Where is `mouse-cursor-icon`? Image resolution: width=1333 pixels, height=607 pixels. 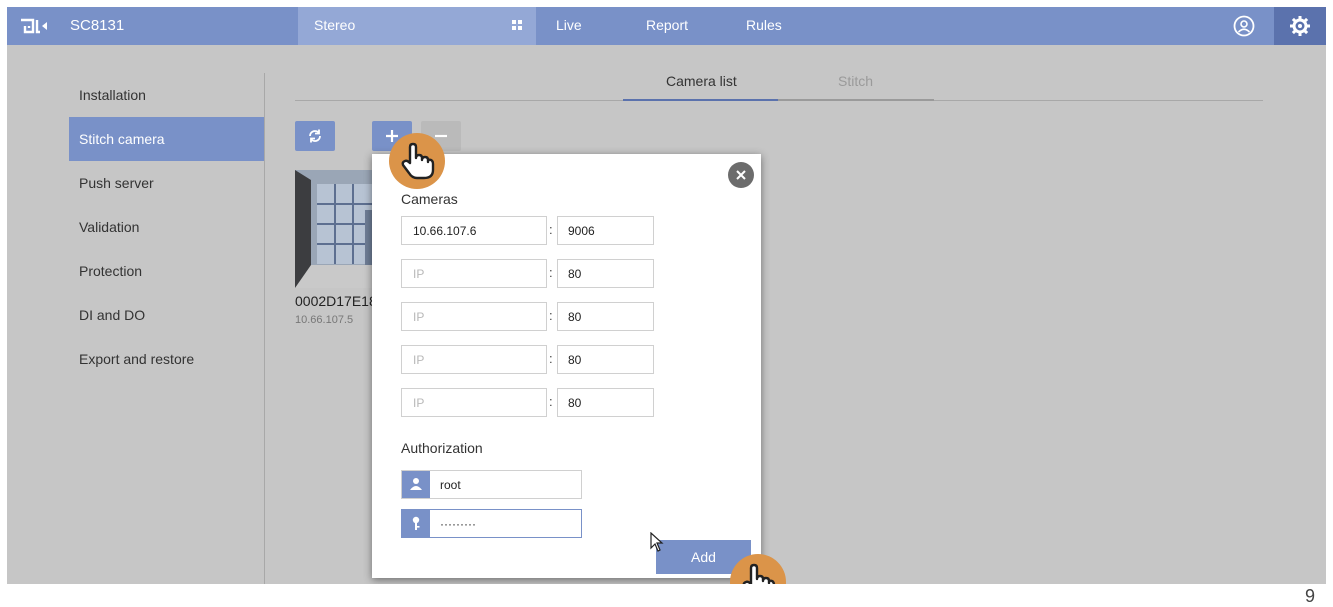
mouse-cursor-icon is located at coordinates (657, 542).